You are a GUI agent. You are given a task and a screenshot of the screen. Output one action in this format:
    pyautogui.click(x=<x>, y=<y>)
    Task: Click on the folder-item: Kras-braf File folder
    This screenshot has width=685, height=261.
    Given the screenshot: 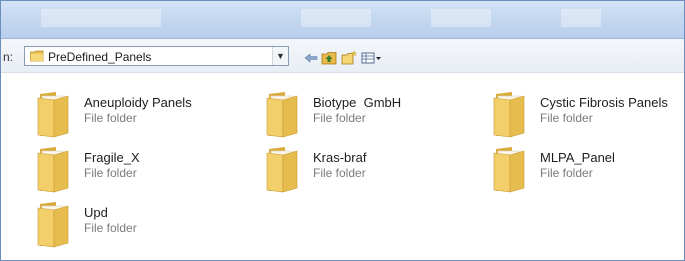 What is the action you would take?
    pyautogui.click(x=368, y=168)
    